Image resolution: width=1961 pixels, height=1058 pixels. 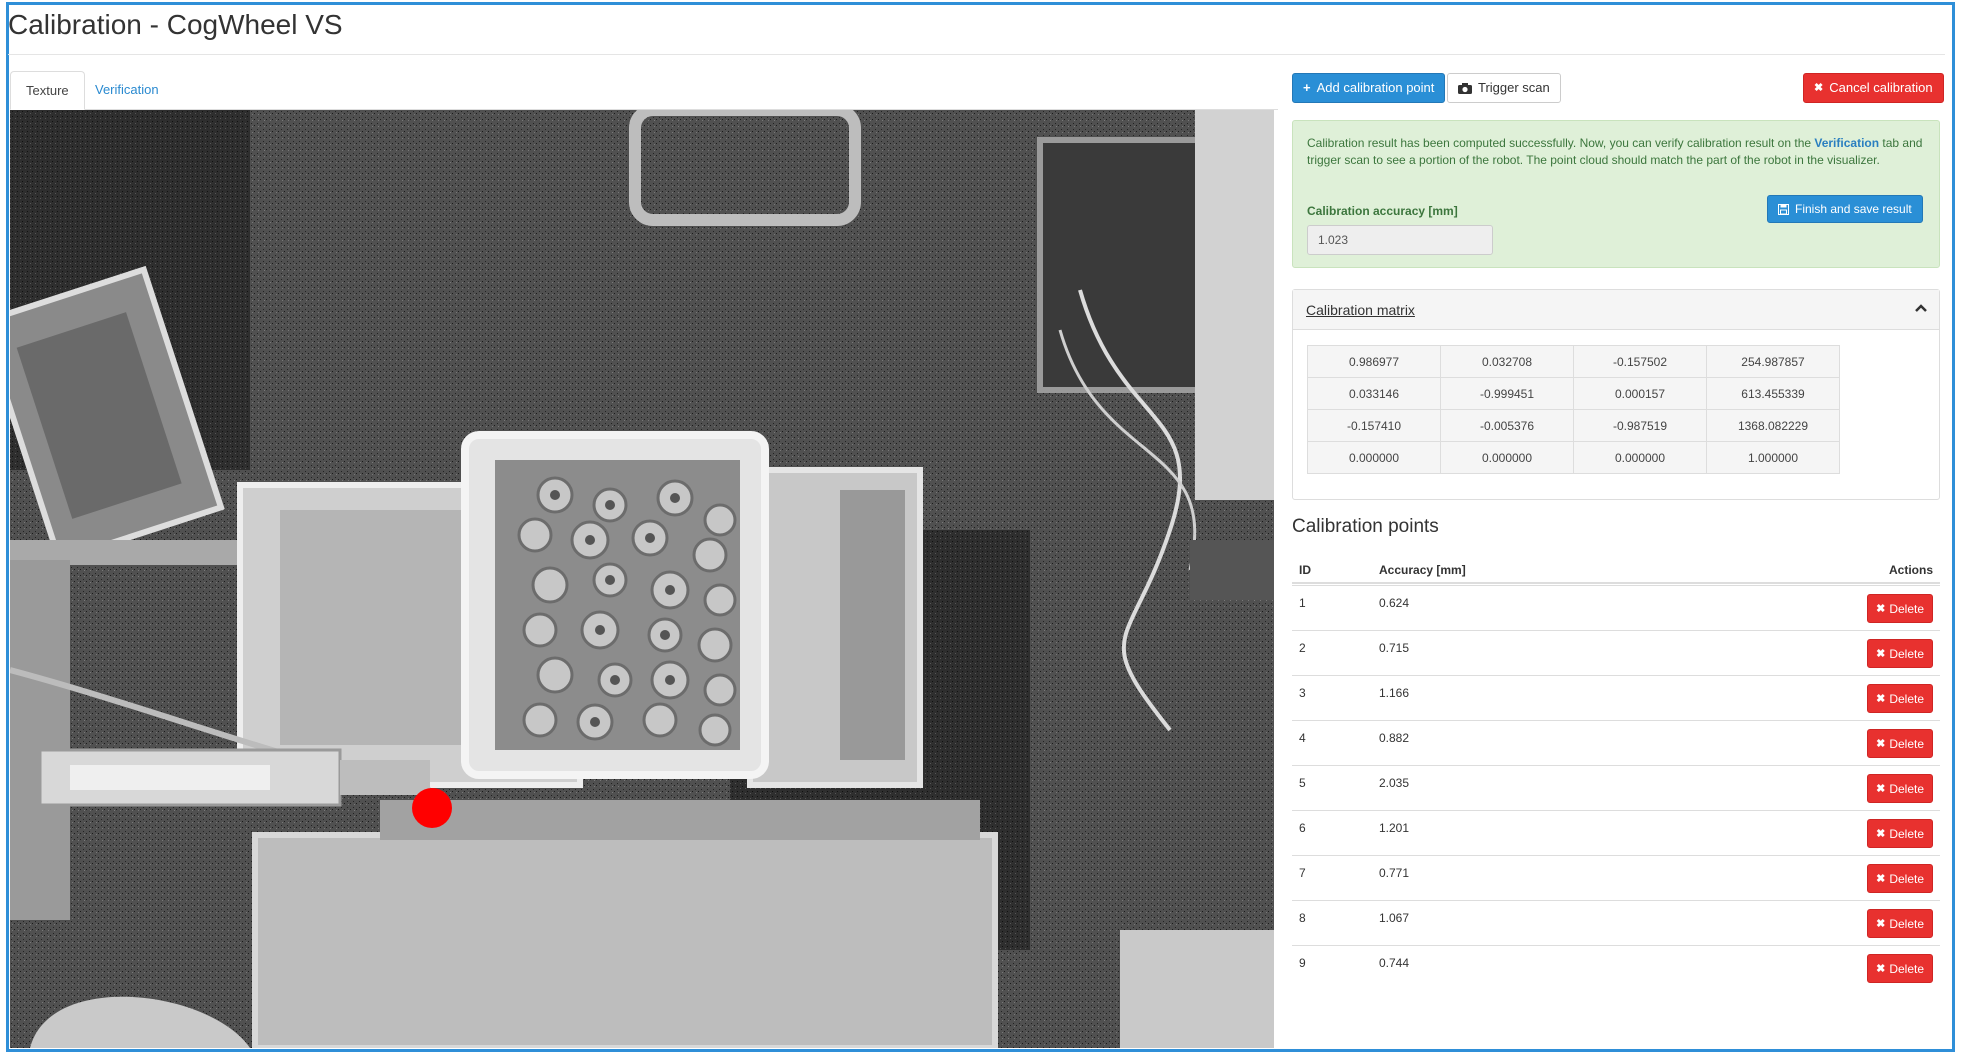 What do you see at coordinates (1307, 87) in the screenshot?
I see `plus-icon: +` at bounding box center [1307, 87].